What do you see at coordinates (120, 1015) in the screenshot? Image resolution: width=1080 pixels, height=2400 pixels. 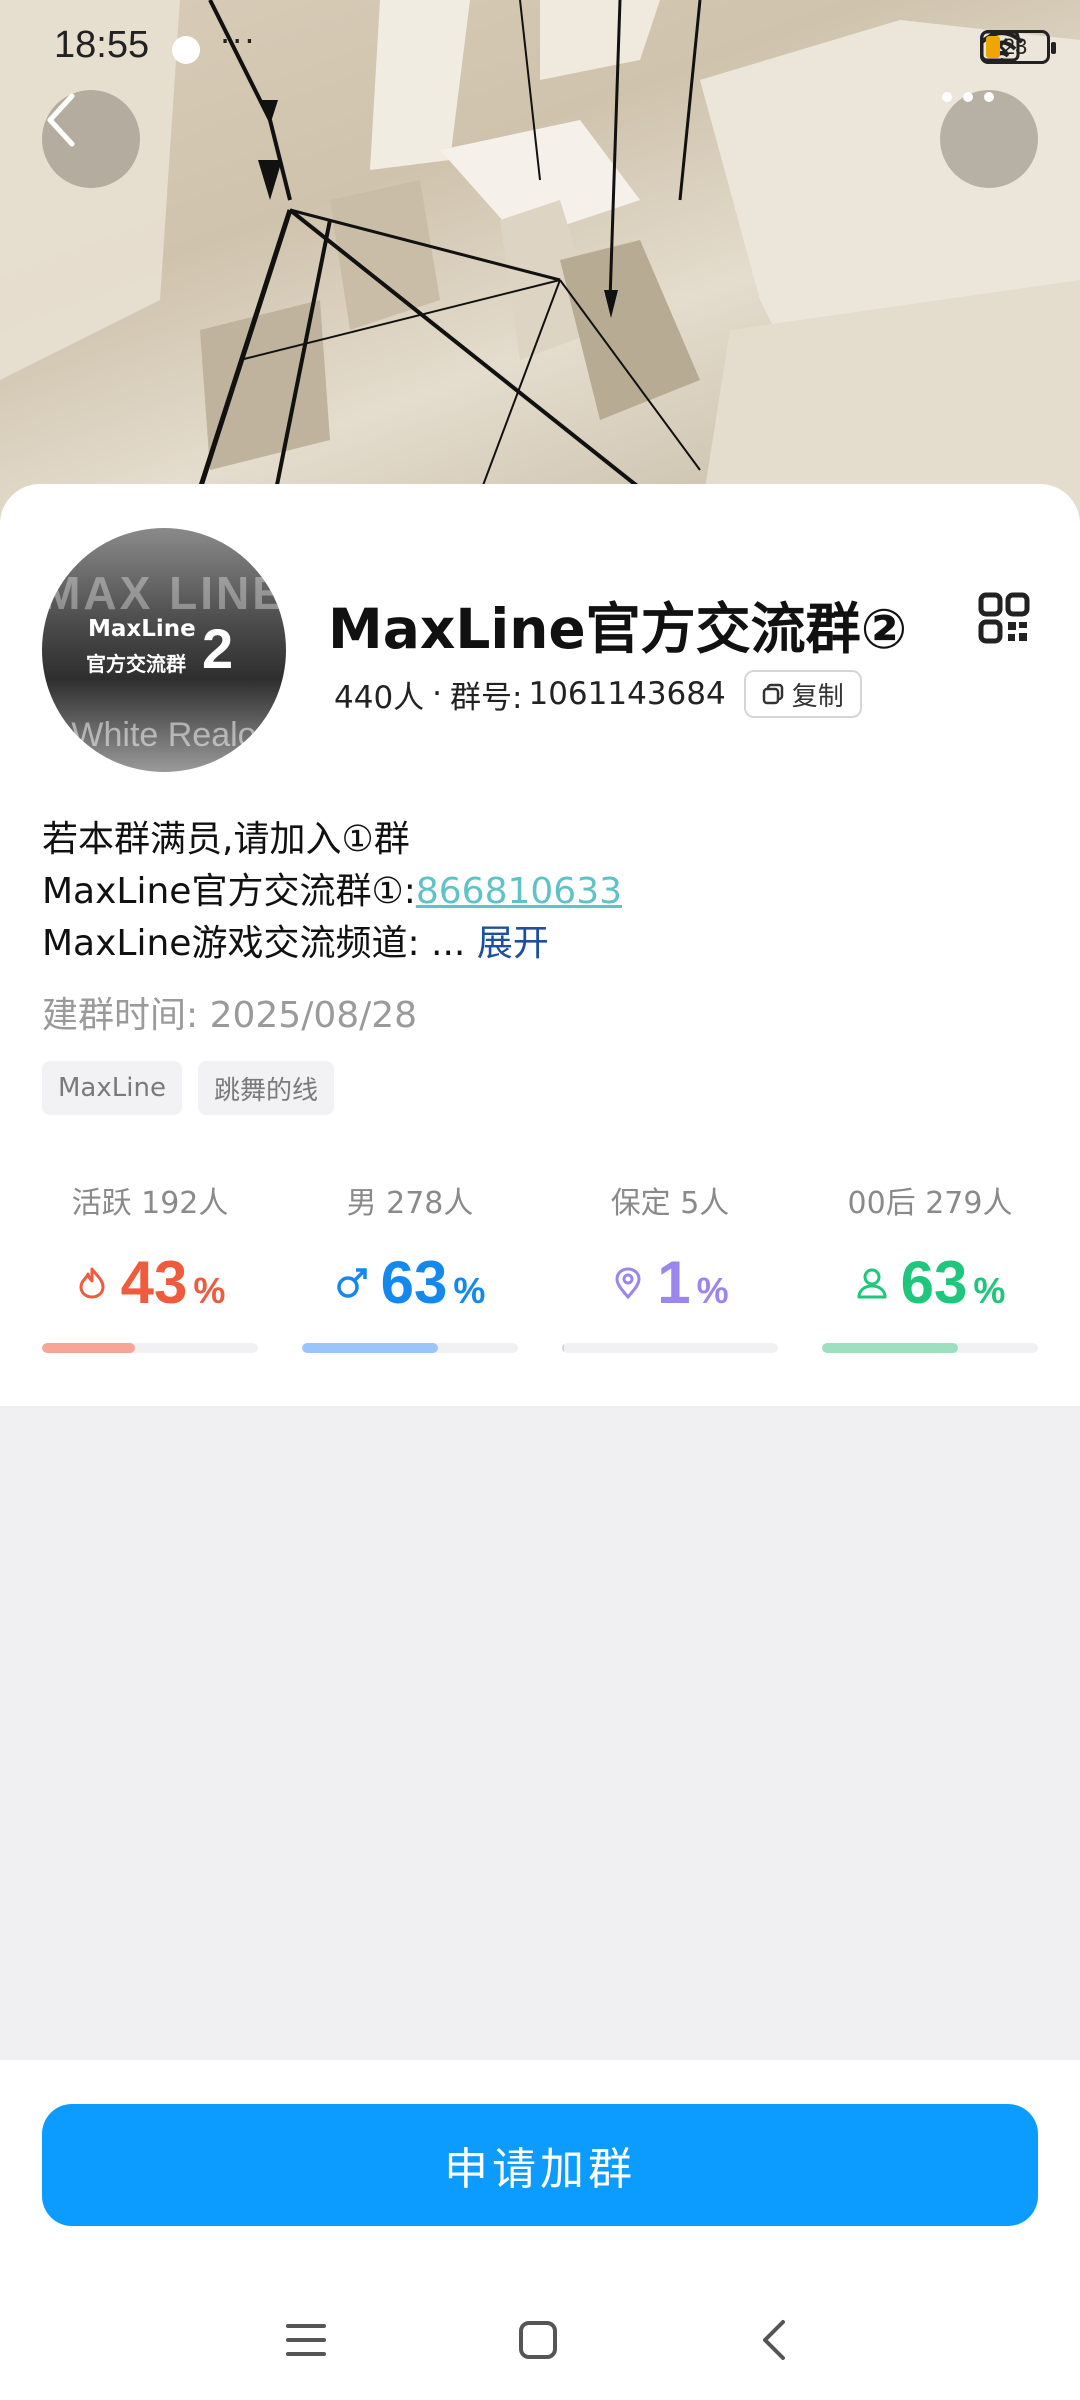 I see `created-label: 建群时间:` at bounding box center [120, 1015].